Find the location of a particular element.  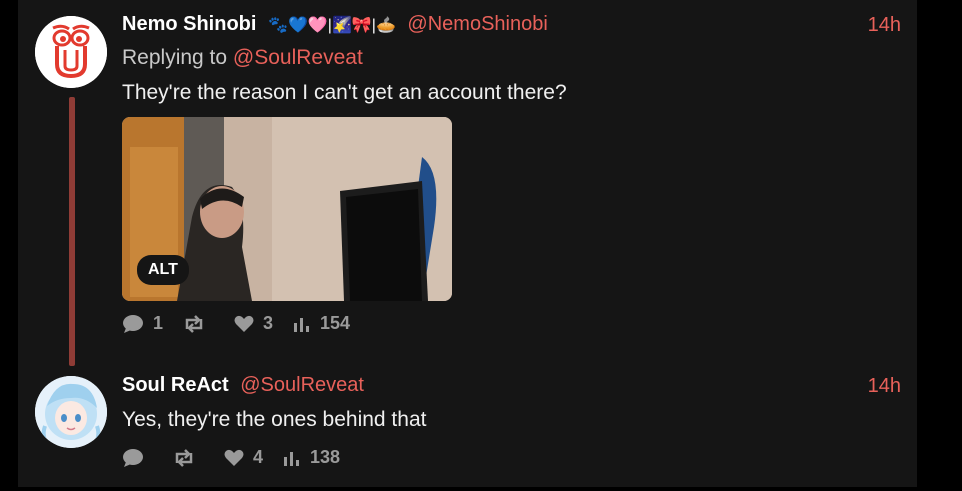

post-header: Soul ReAct @SoulReveat is located at coordinates (243, 385).